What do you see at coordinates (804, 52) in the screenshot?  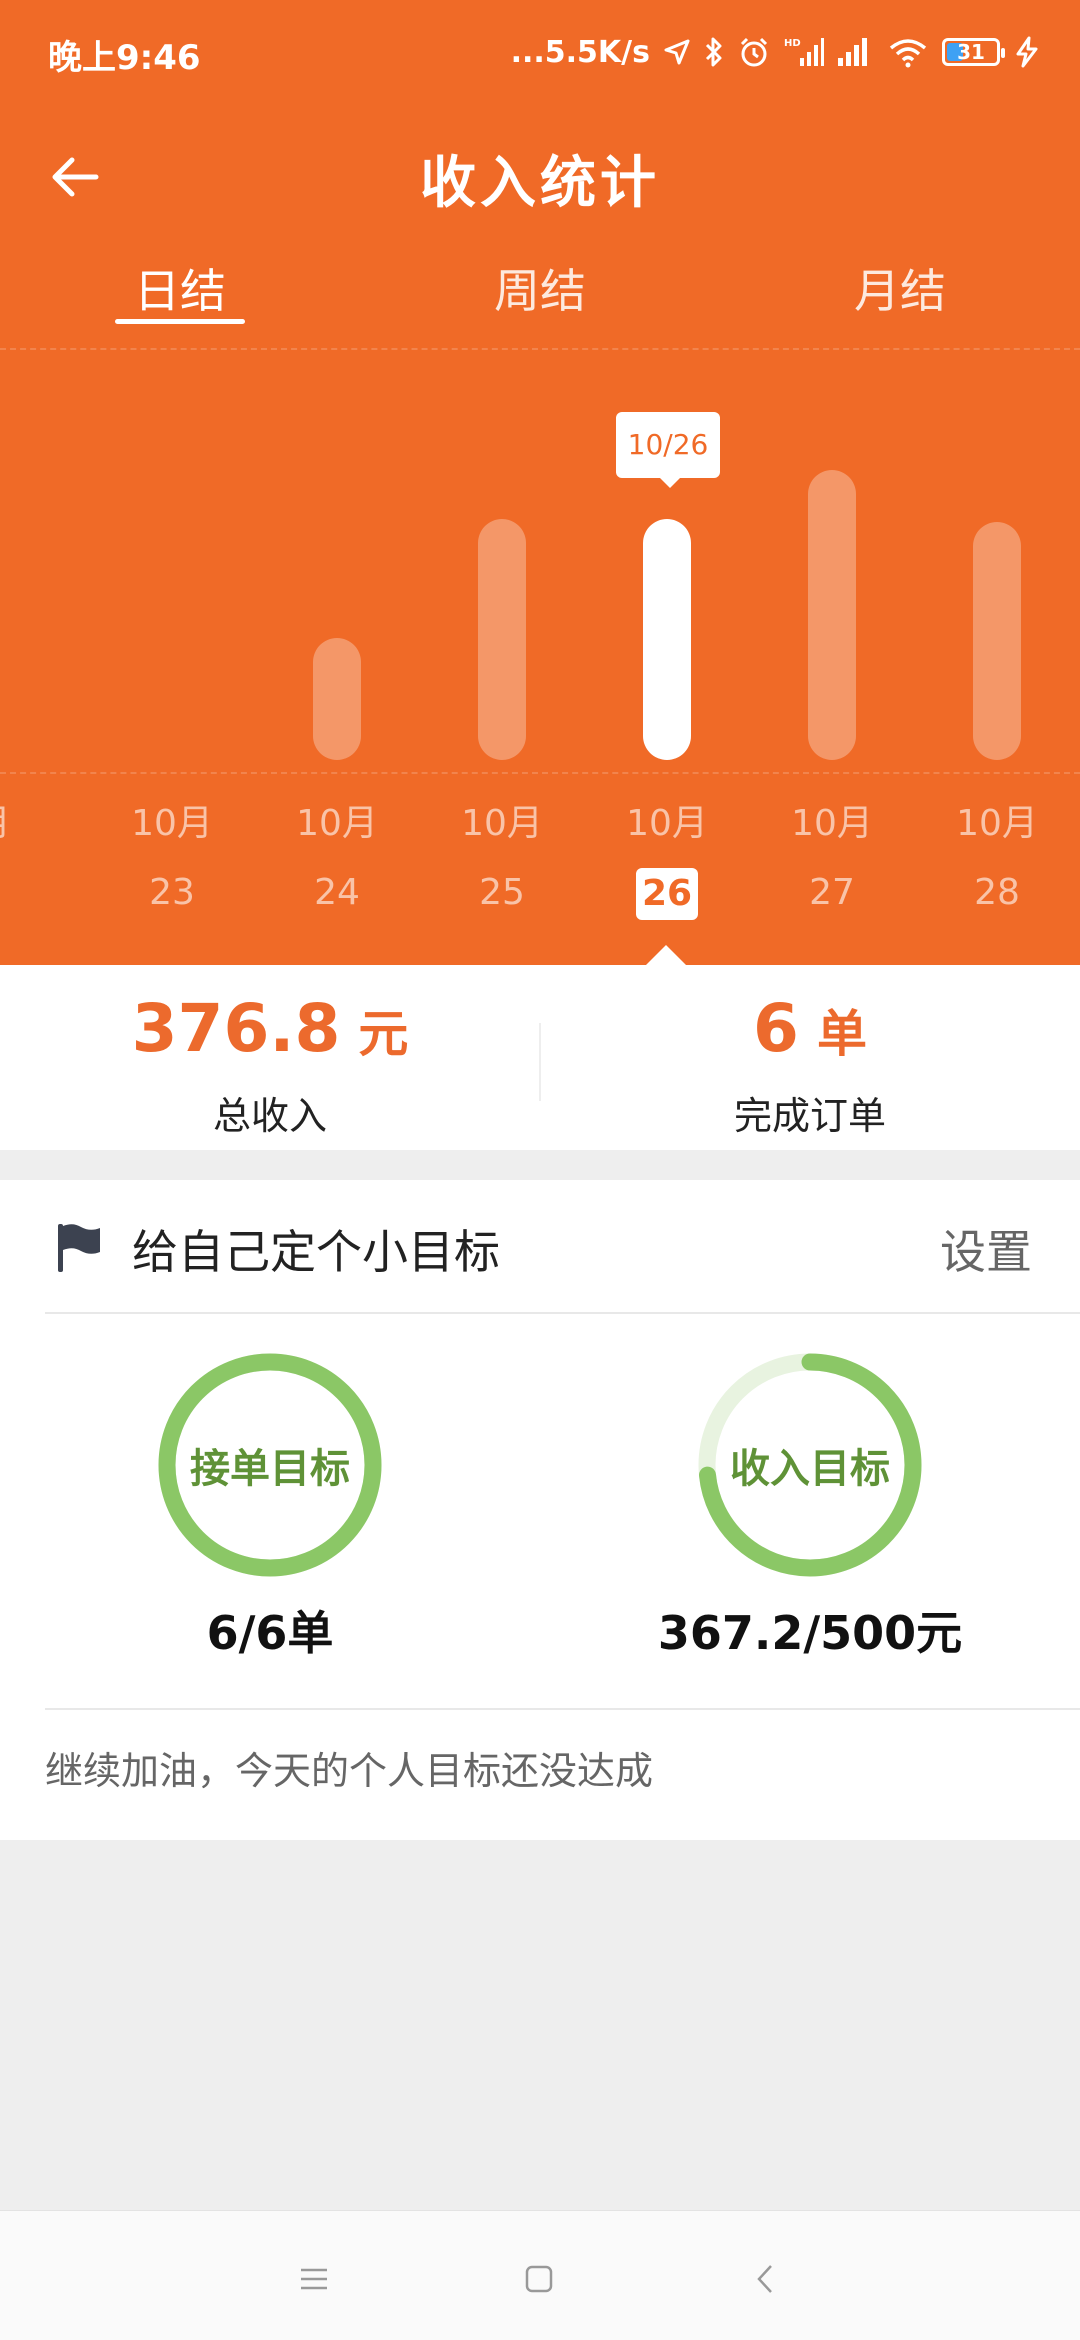 I see `hd-signal-icon: HD` at bounding box center [804, 52].